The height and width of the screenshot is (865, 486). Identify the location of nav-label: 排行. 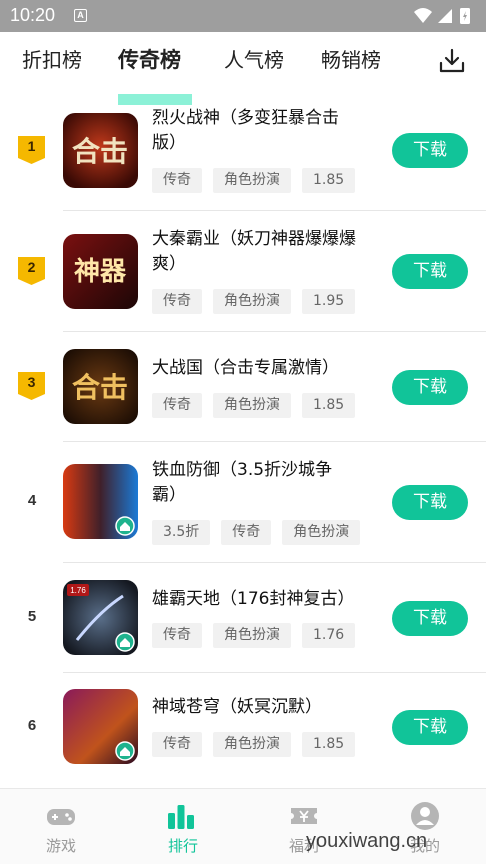
(182, 846).